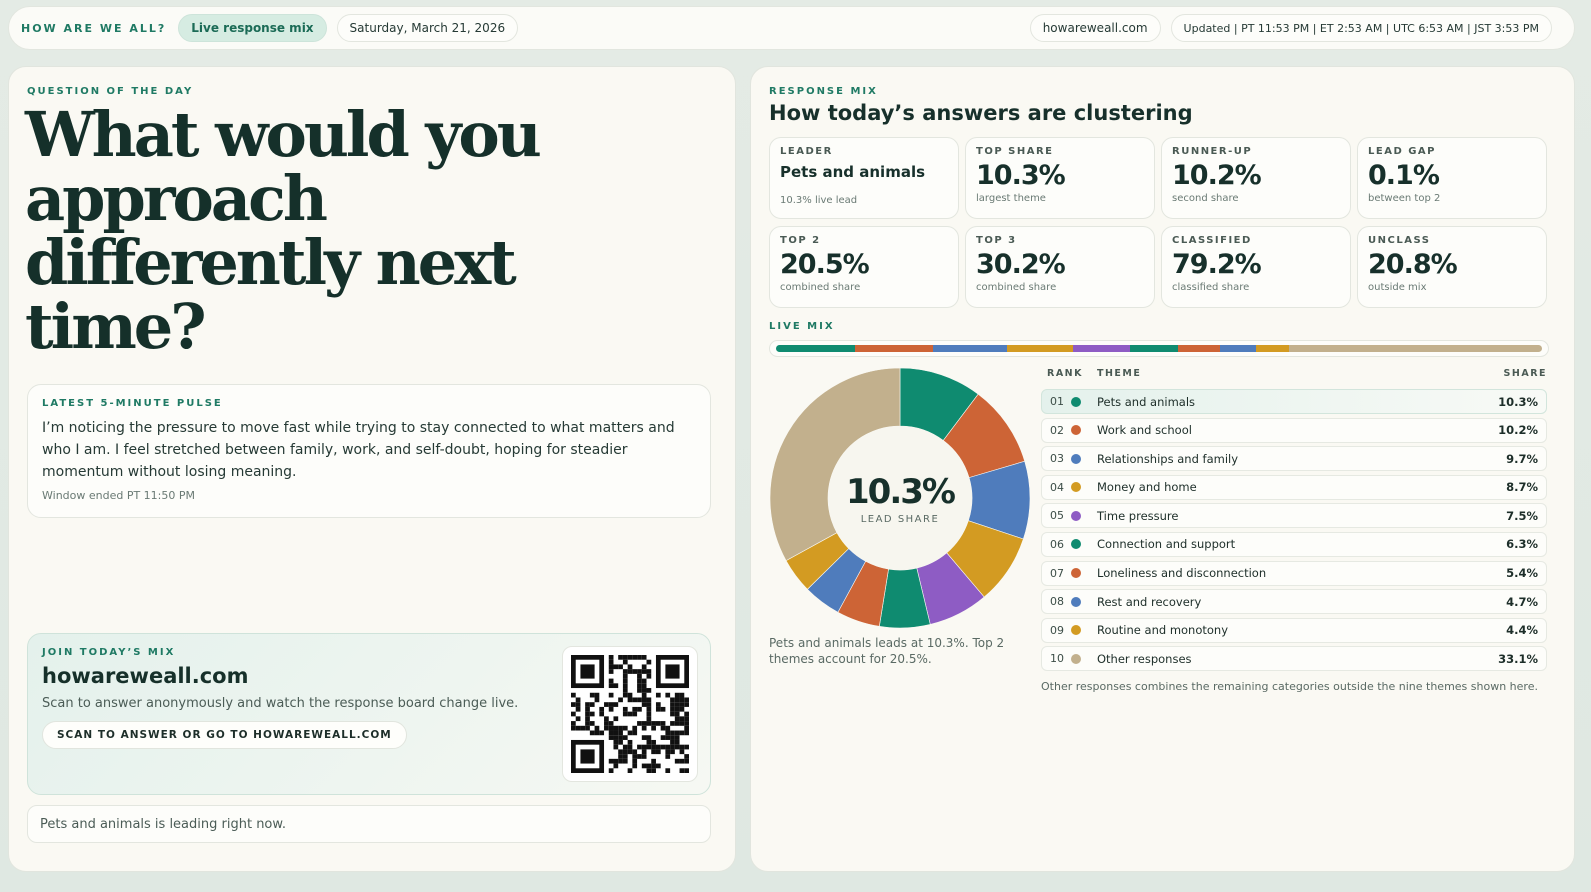  I want to click on stat-value: 0.1%, so click(1404, 175).